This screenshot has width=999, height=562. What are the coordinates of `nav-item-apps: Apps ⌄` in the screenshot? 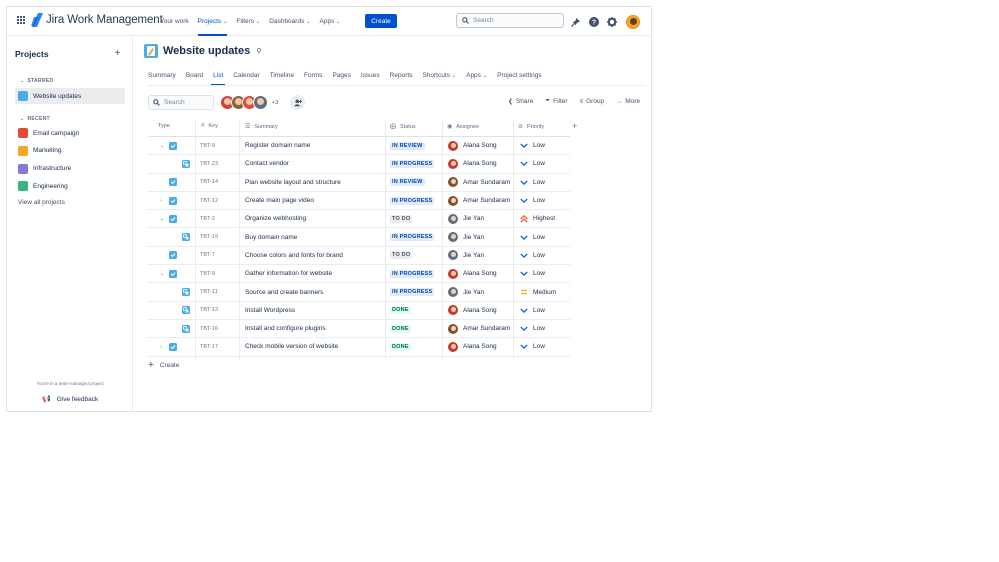 It's located at (330, 21).